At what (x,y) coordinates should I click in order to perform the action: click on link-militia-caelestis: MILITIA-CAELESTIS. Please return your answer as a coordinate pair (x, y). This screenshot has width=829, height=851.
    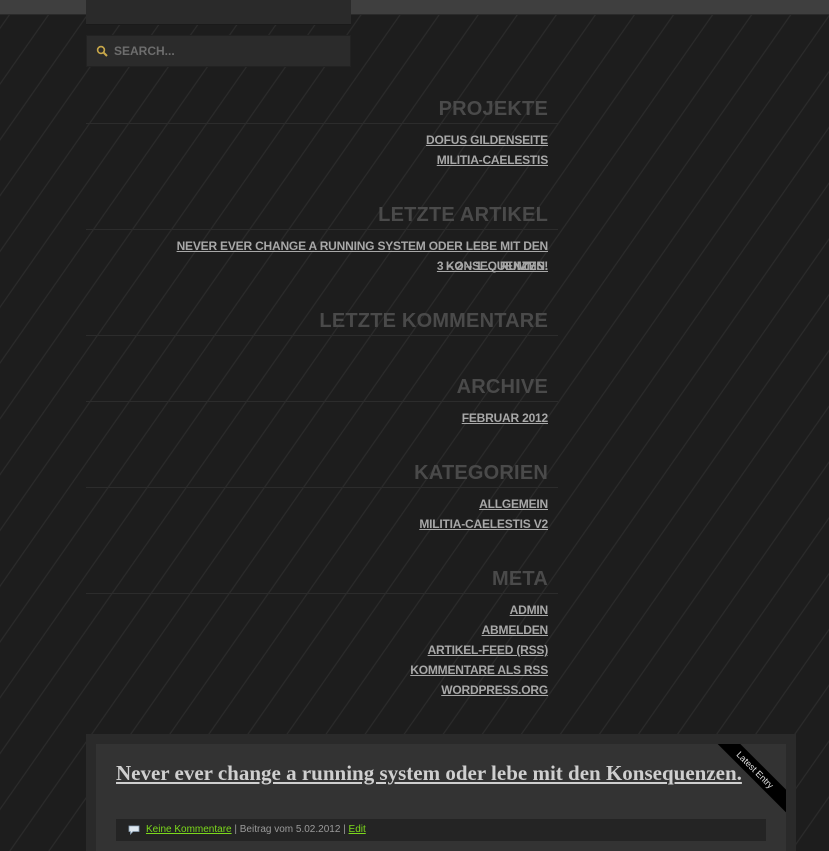
    Looking at the image, I should click on (492, 160).